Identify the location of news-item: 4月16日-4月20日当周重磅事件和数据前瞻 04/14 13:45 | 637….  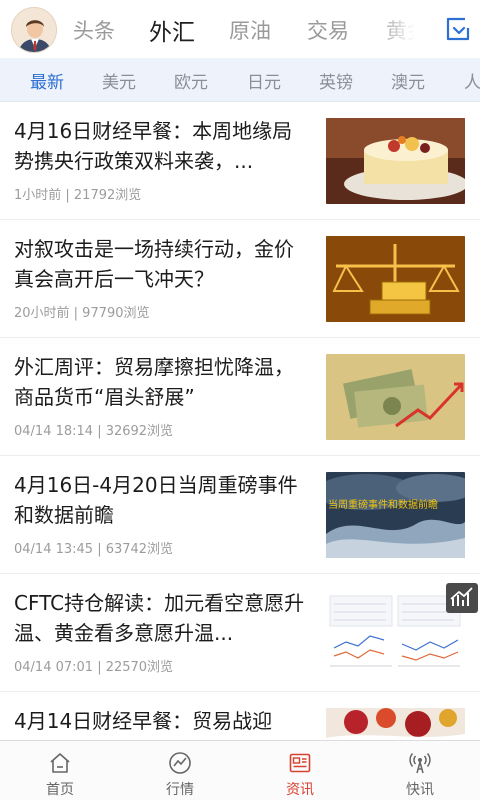
(240, 515).